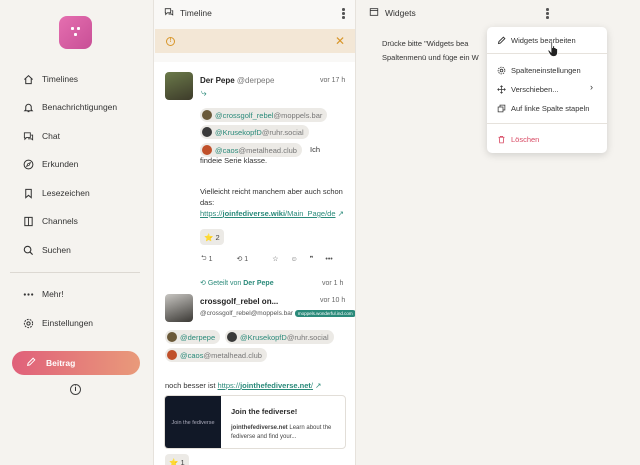 The width and height of the screenshot is (640, 465). I want to click on move-arrows-icon, so click(502, 89).